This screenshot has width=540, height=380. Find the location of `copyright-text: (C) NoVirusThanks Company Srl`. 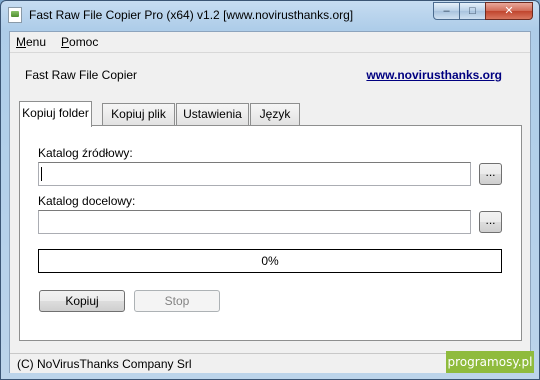

copyright-text: (C) NoVirusThanks Company Srl is located at coordinates (104, 364).